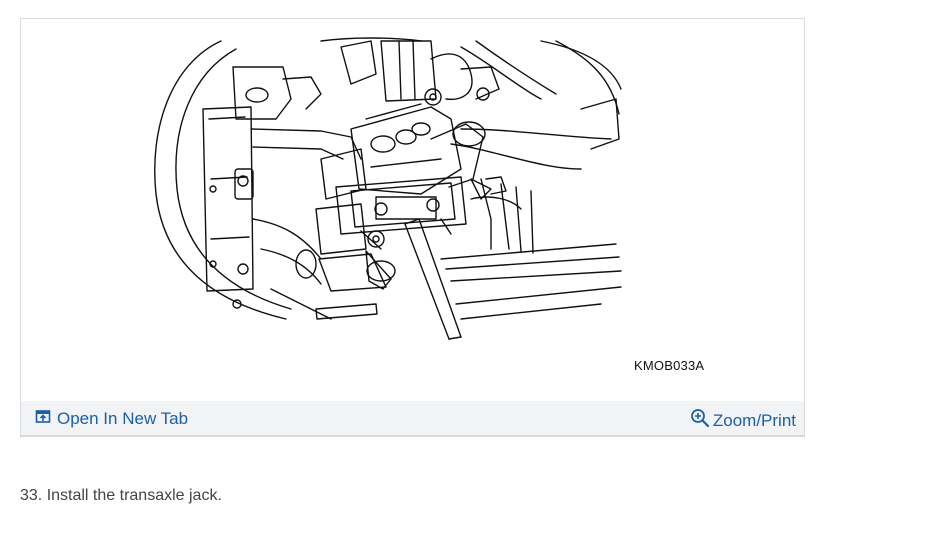  What do you see at coordinates (121, 495) in the screenshot?
I see `step-instruction: 33. Install the transaxle jack.` at bounding box center [121, 495].